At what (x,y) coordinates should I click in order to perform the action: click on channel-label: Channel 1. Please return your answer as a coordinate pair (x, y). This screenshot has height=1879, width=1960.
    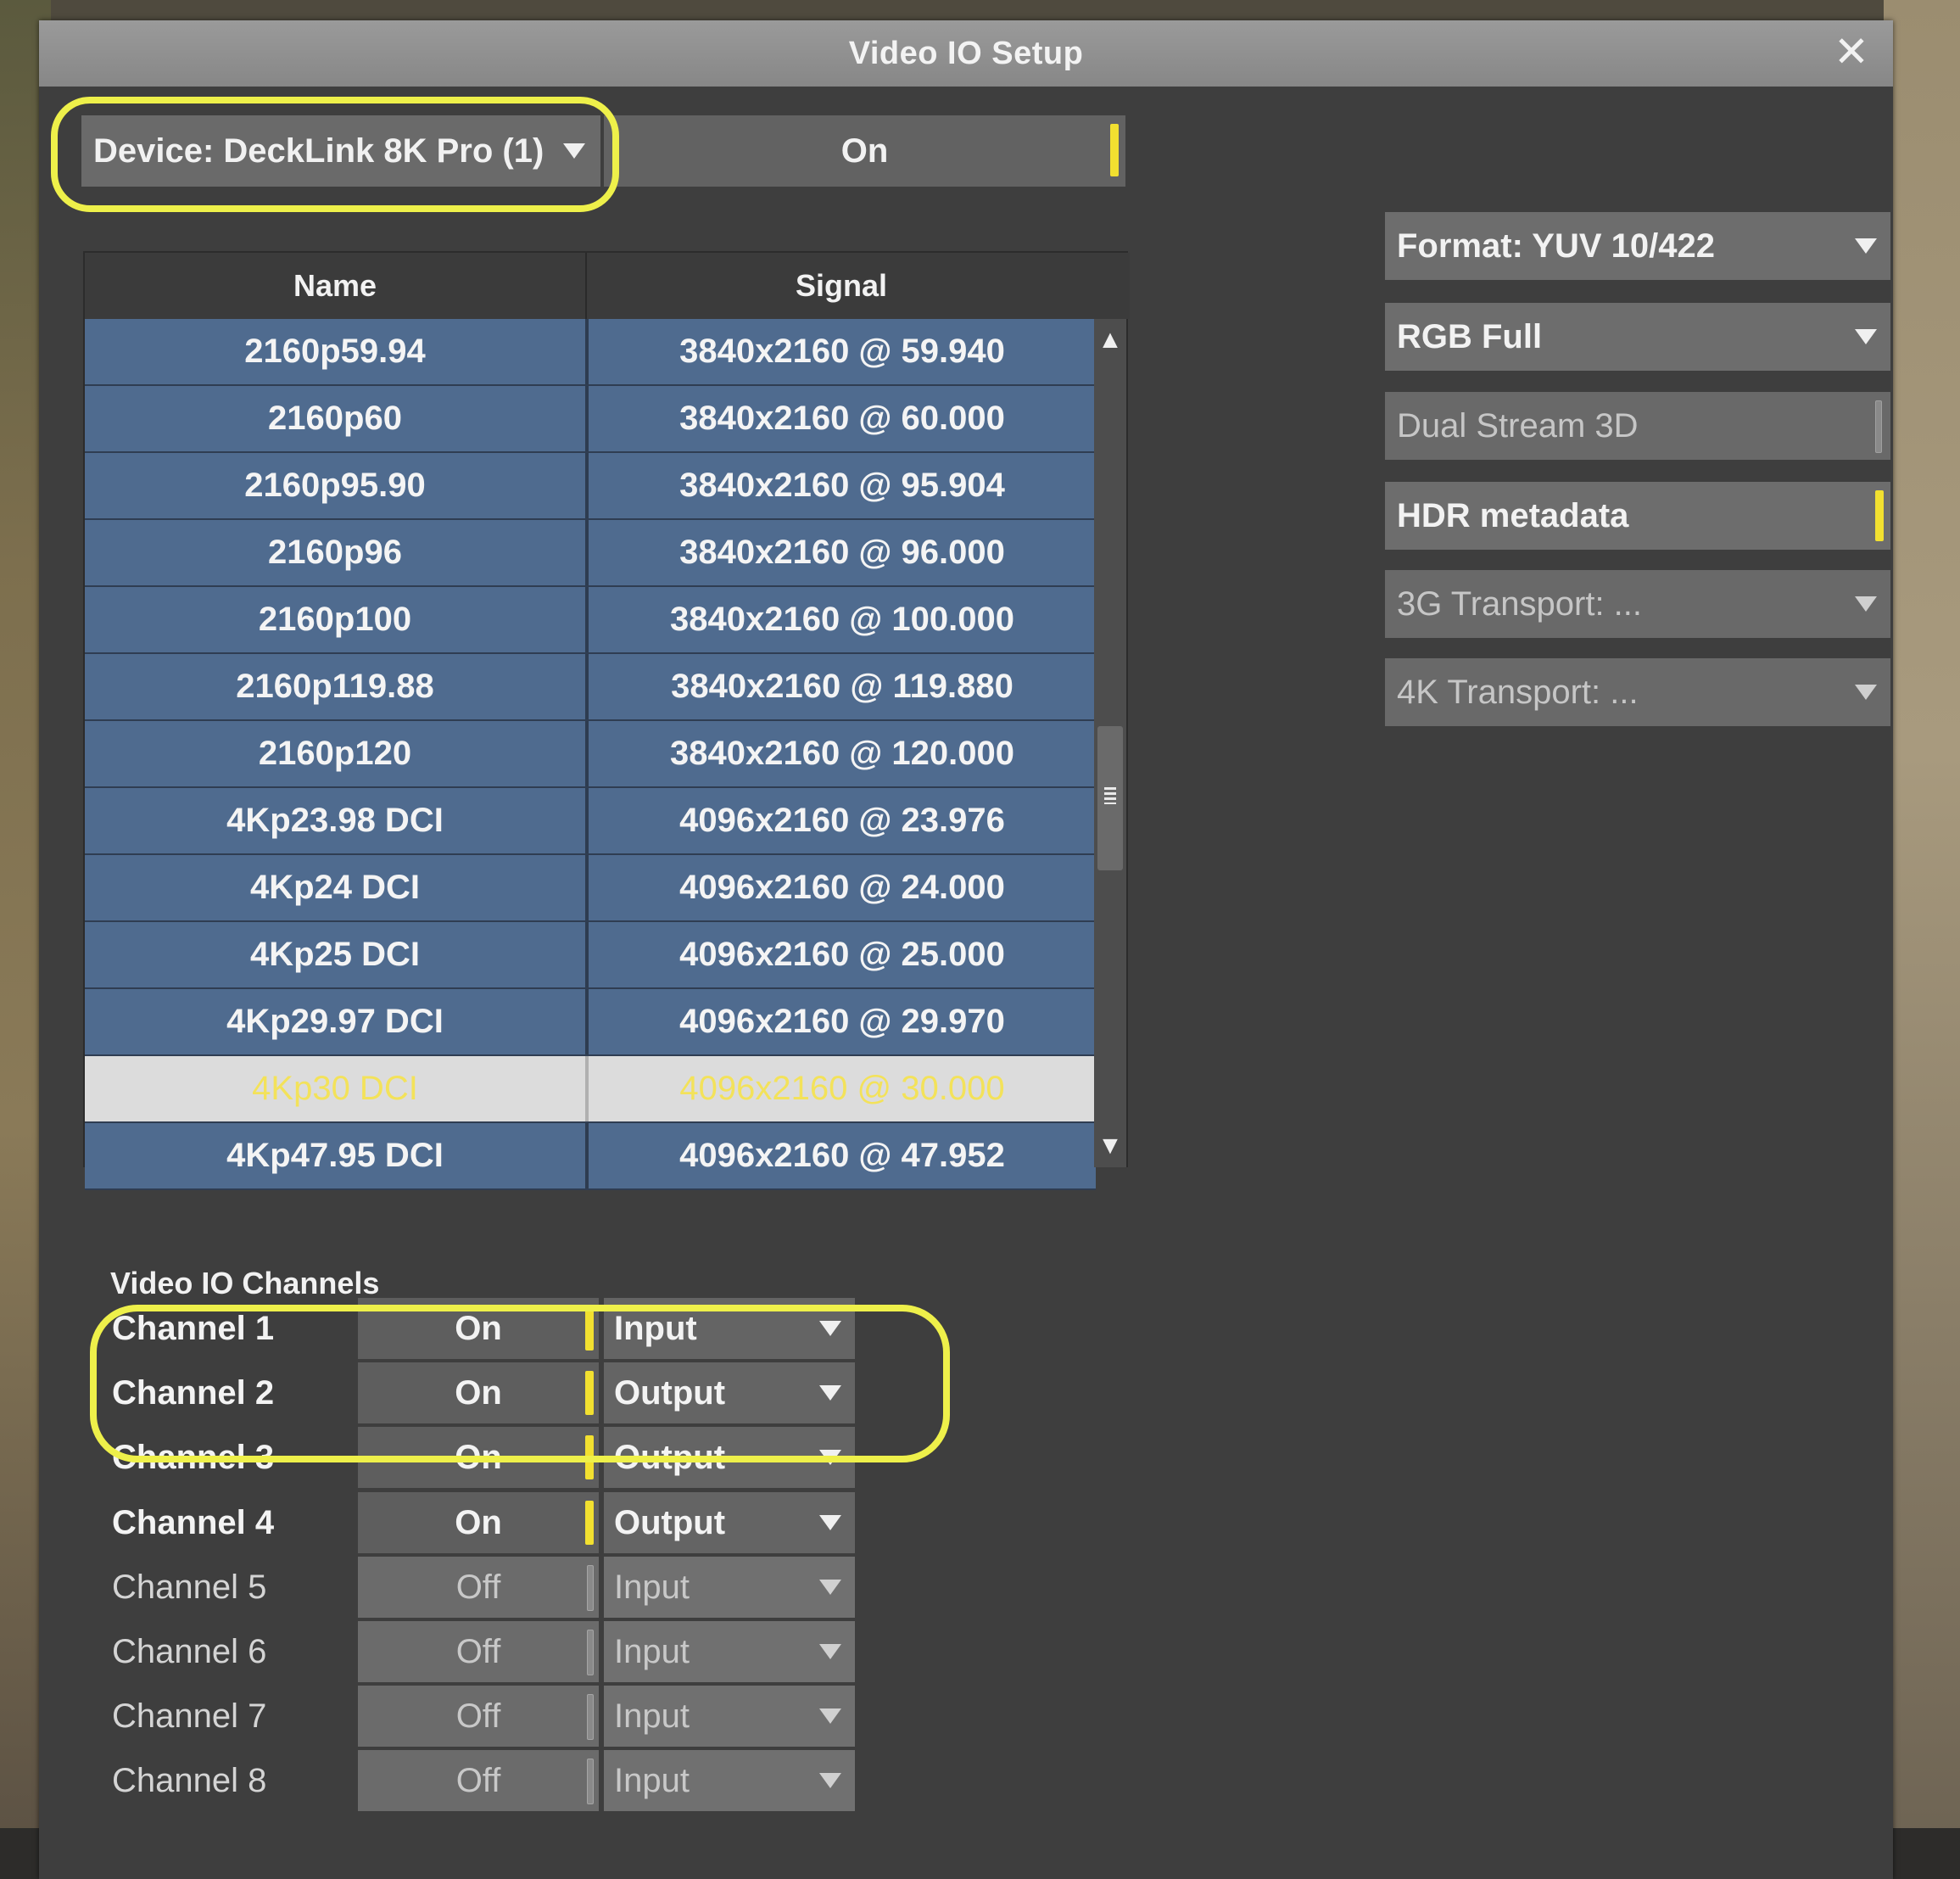
    Looking at the image, I should click on (194, 1328).